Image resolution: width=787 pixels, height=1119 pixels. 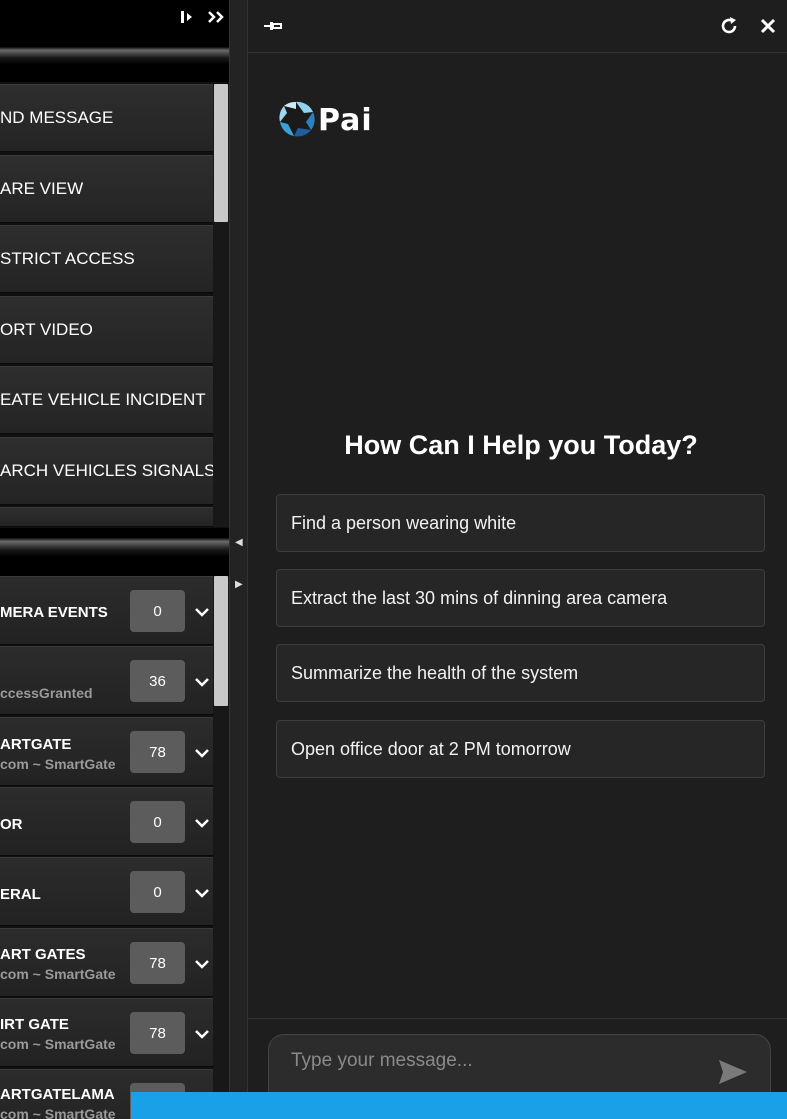 I want to click on suggestion-button: Find a person wearing white, so click(x=520, y=523).